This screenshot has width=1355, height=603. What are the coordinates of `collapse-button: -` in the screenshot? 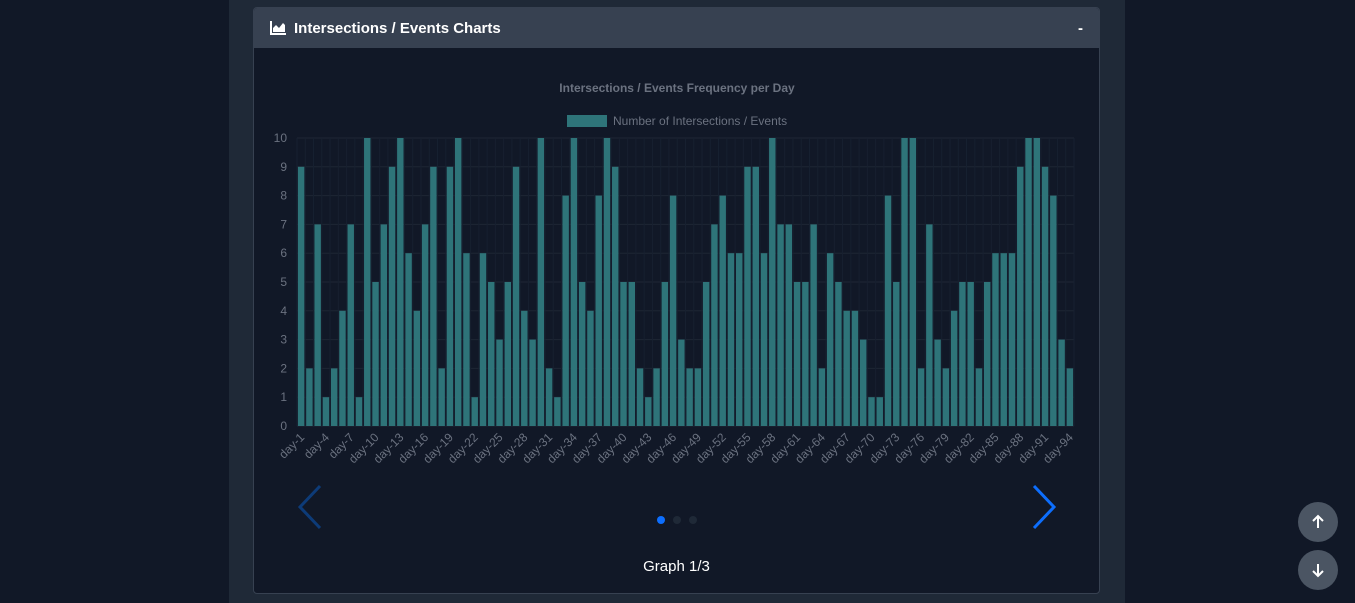 It's located at (1080, 28).